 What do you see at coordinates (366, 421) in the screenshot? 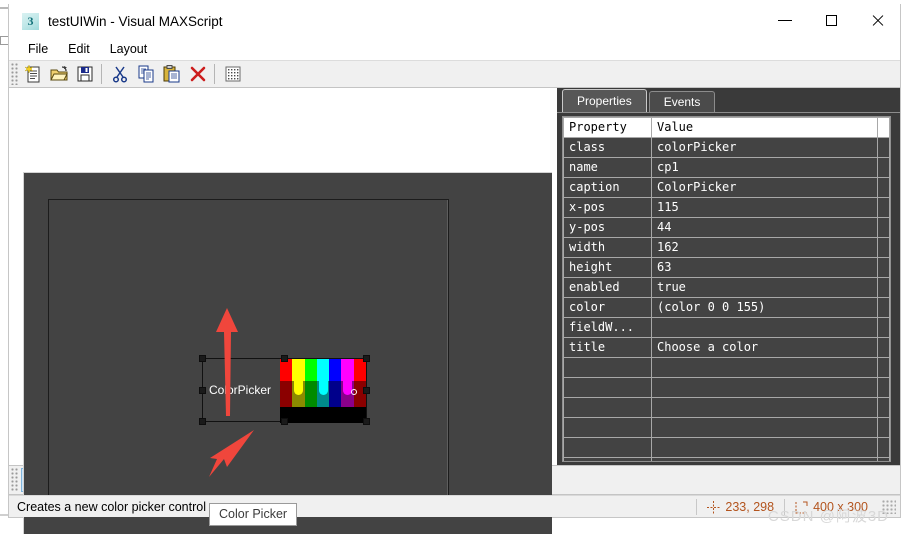
I see `resize-handle-se` at bounding box center [366, 421].